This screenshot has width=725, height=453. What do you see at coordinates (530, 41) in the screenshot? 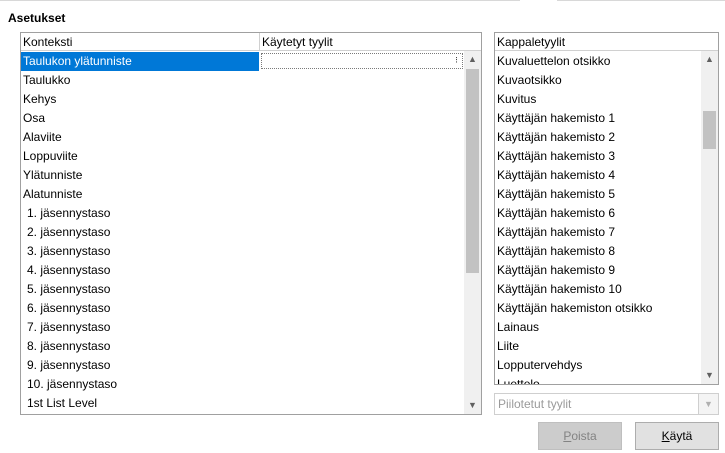
I see `column-header-paragraph-styles: Kappaletyylit` at bounding box center [530, 41].